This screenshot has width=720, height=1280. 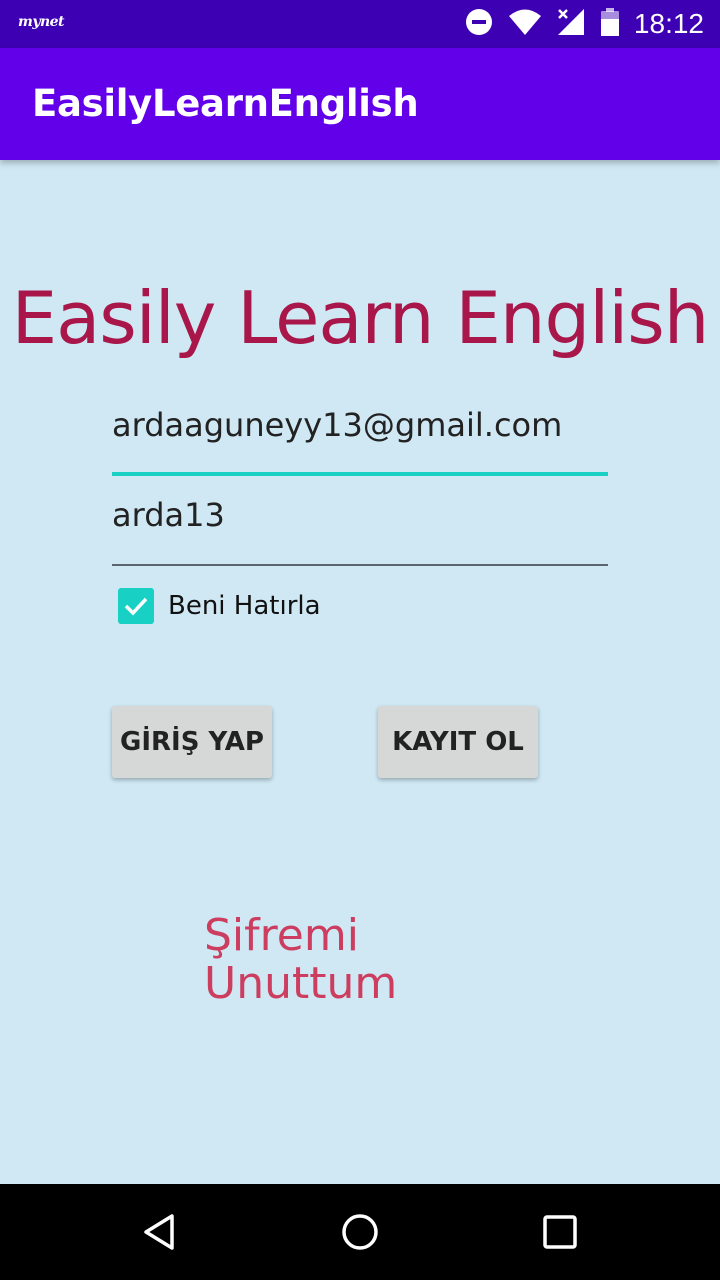 I want to click on email-field, so click(x=360, y=434).